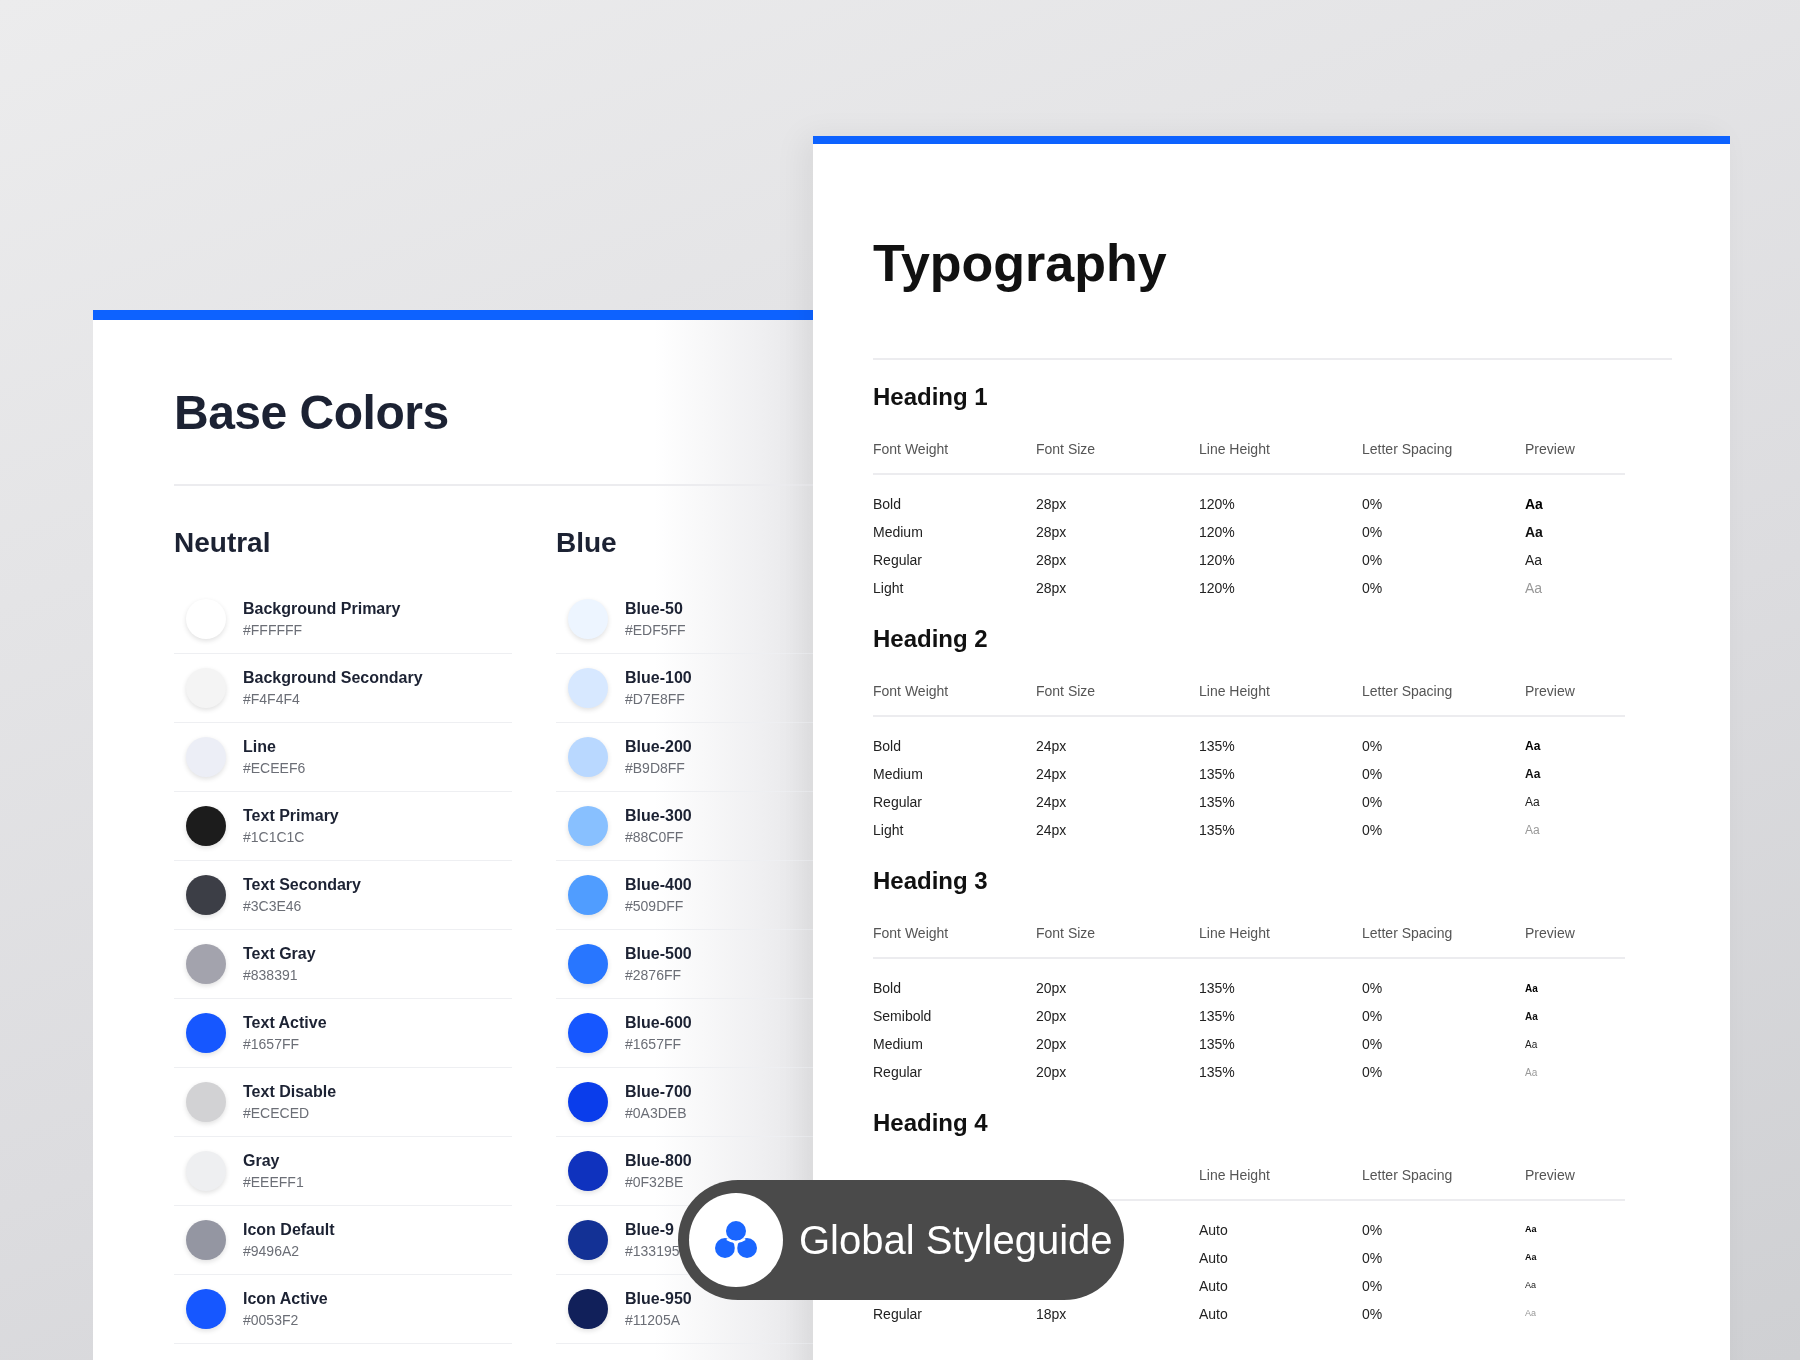 The width and height of the screenshot is (1800, 1360). What do you see at coordinates (289, 1230) in the screenshot?
I see `color-name: Icon Default` at bounding box center [289, 1230].